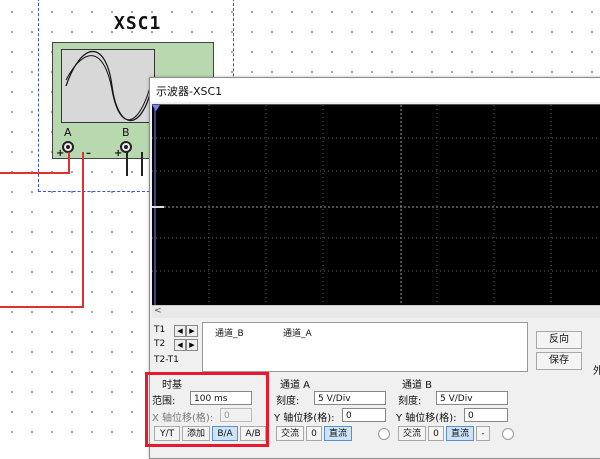 Image resolution: width=600 pixels, height=459 pixels. Describe the element at coordinates (60, 153) in the screenshot. I see `terminal-a-plus: +` at that location.